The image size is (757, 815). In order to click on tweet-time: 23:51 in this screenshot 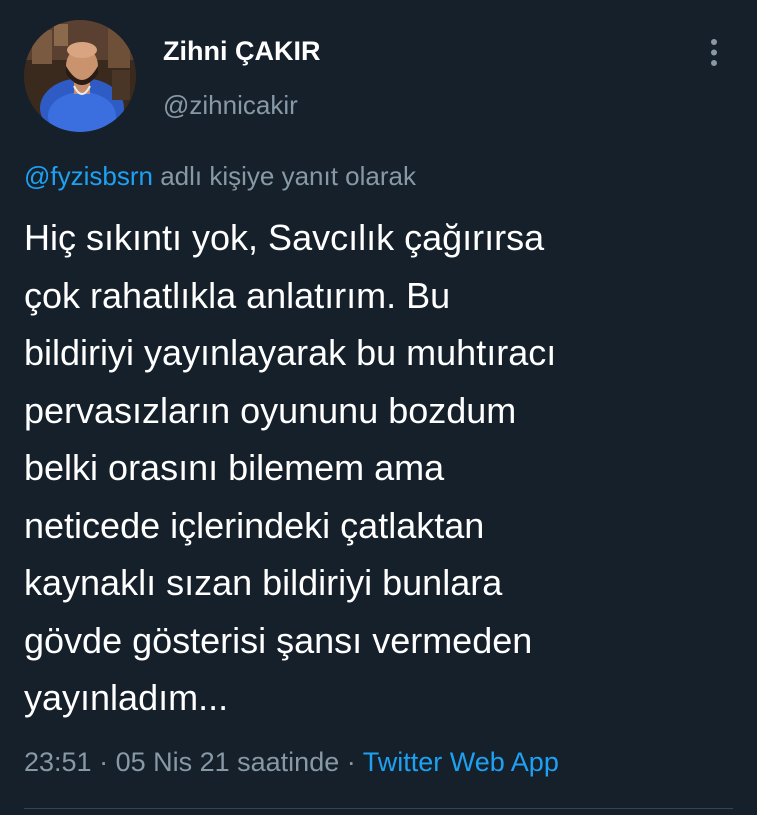, I will do `click(58, 762)`.